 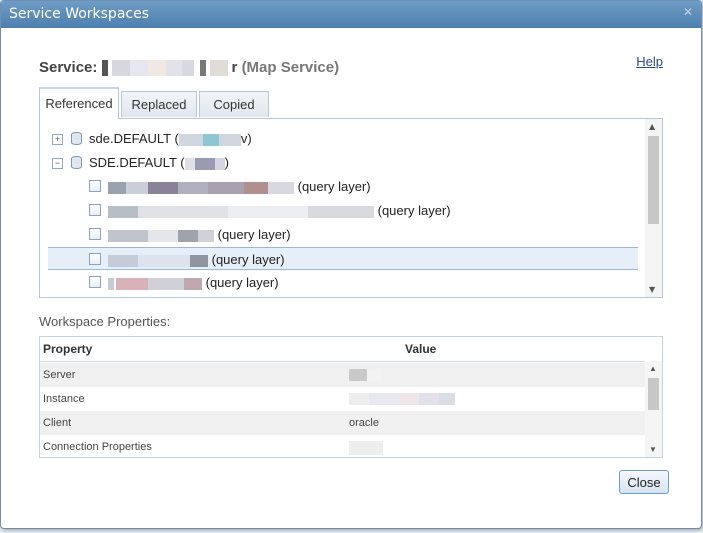 What do you see at coordinates (290, 67) in the screenshot?
I see `service-type: (Map Service)` at bounding box center [290, 67].